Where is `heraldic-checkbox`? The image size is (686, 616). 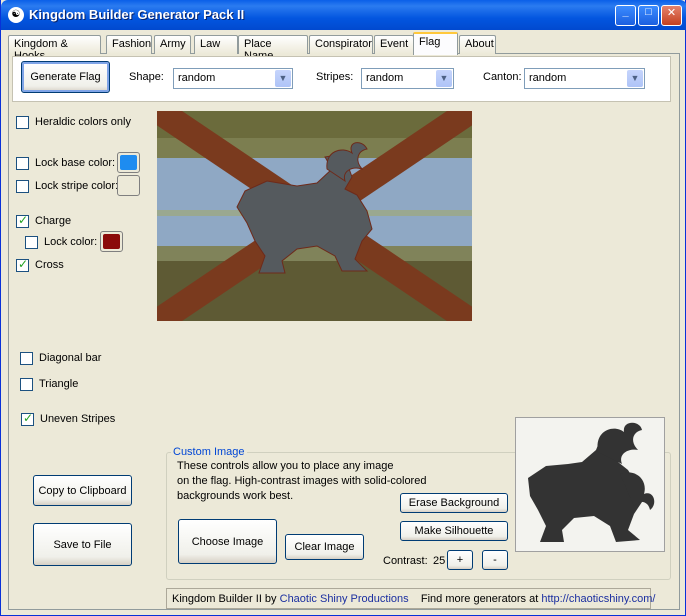
heraldic-checkbox is located at coordinates (22, 122).